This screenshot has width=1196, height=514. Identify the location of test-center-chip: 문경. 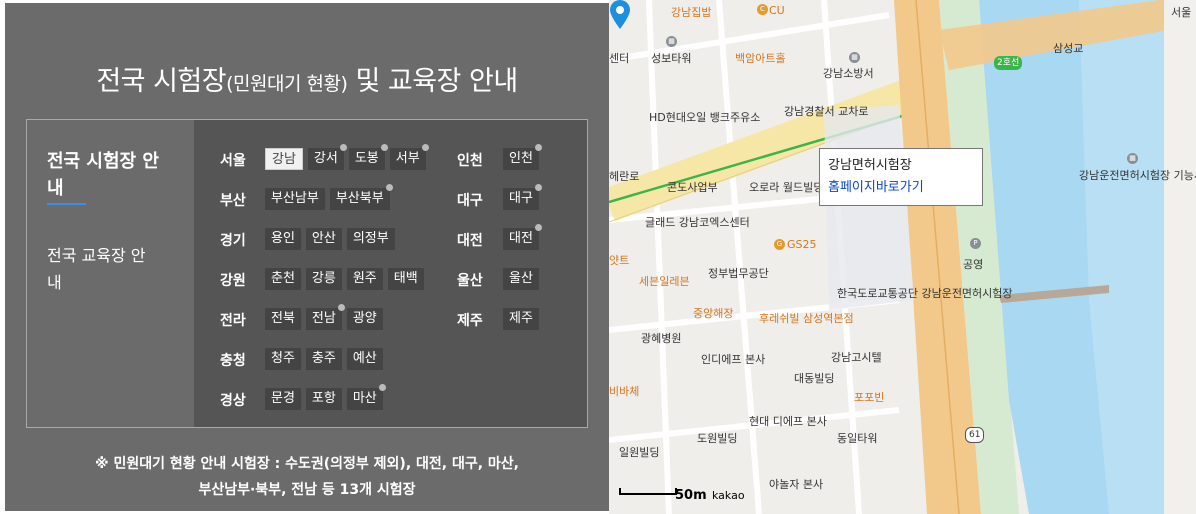
(283, 399).